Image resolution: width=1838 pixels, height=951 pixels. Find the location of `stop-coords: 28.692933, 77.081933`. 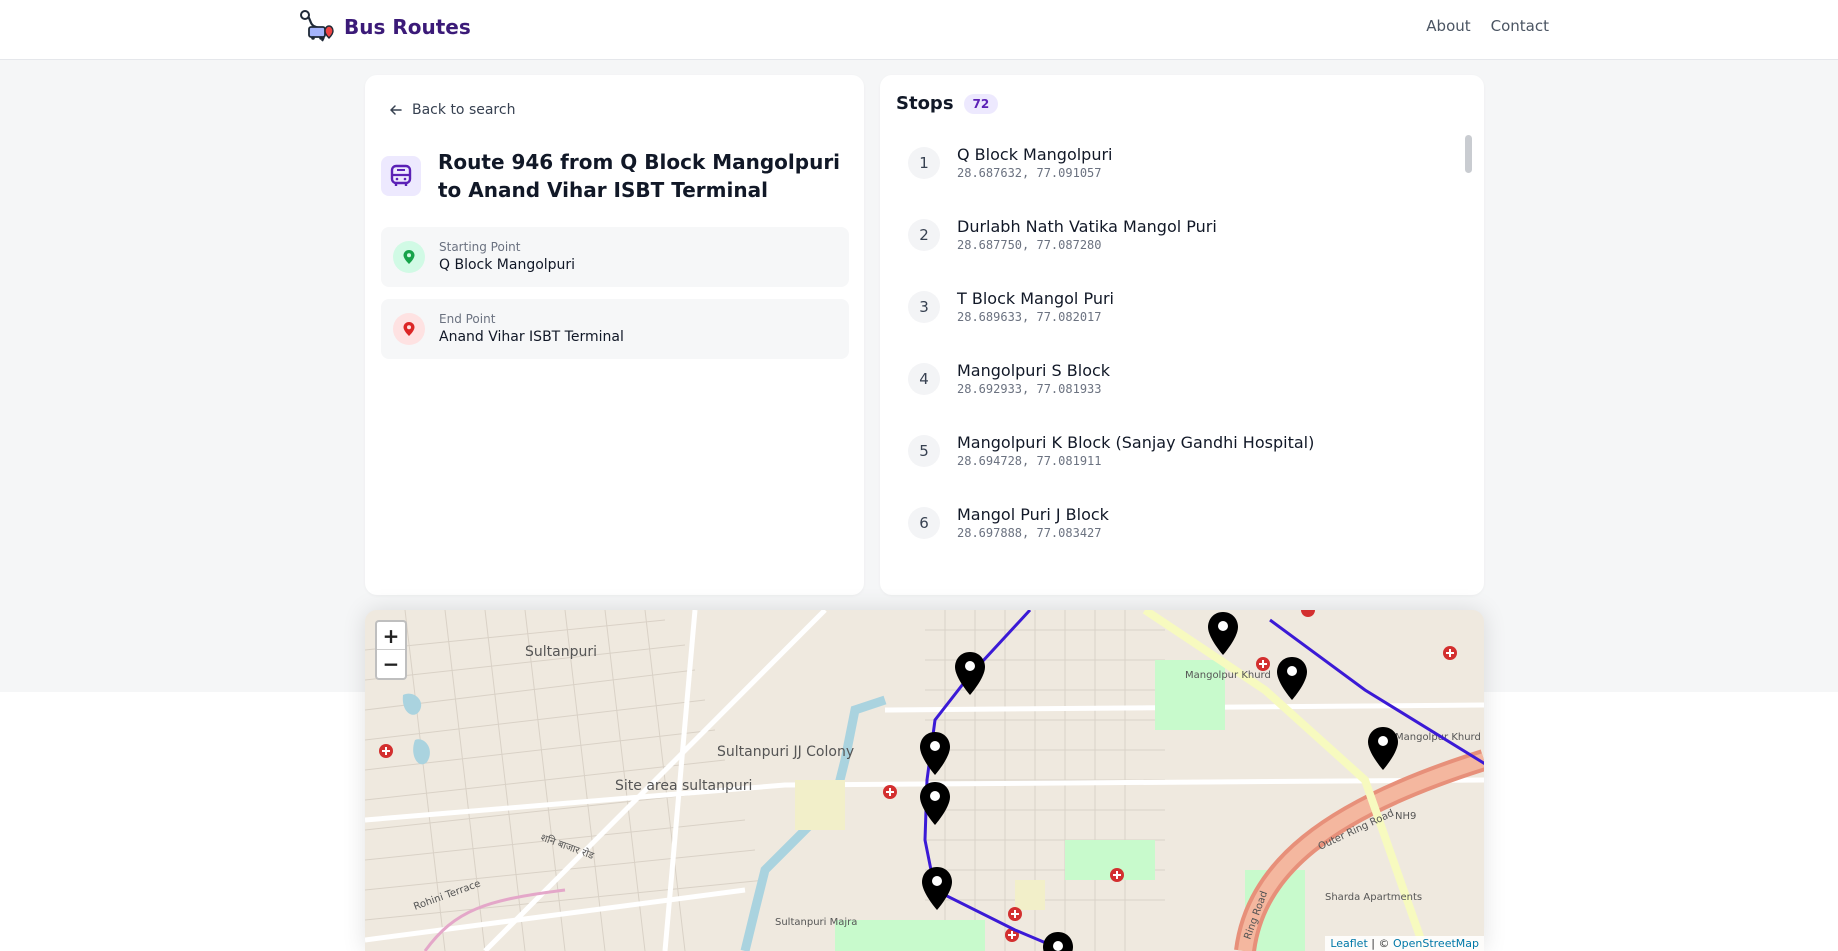

stop-coords: 28.692933, 77.081933 is located at coordinates (1029, 389).